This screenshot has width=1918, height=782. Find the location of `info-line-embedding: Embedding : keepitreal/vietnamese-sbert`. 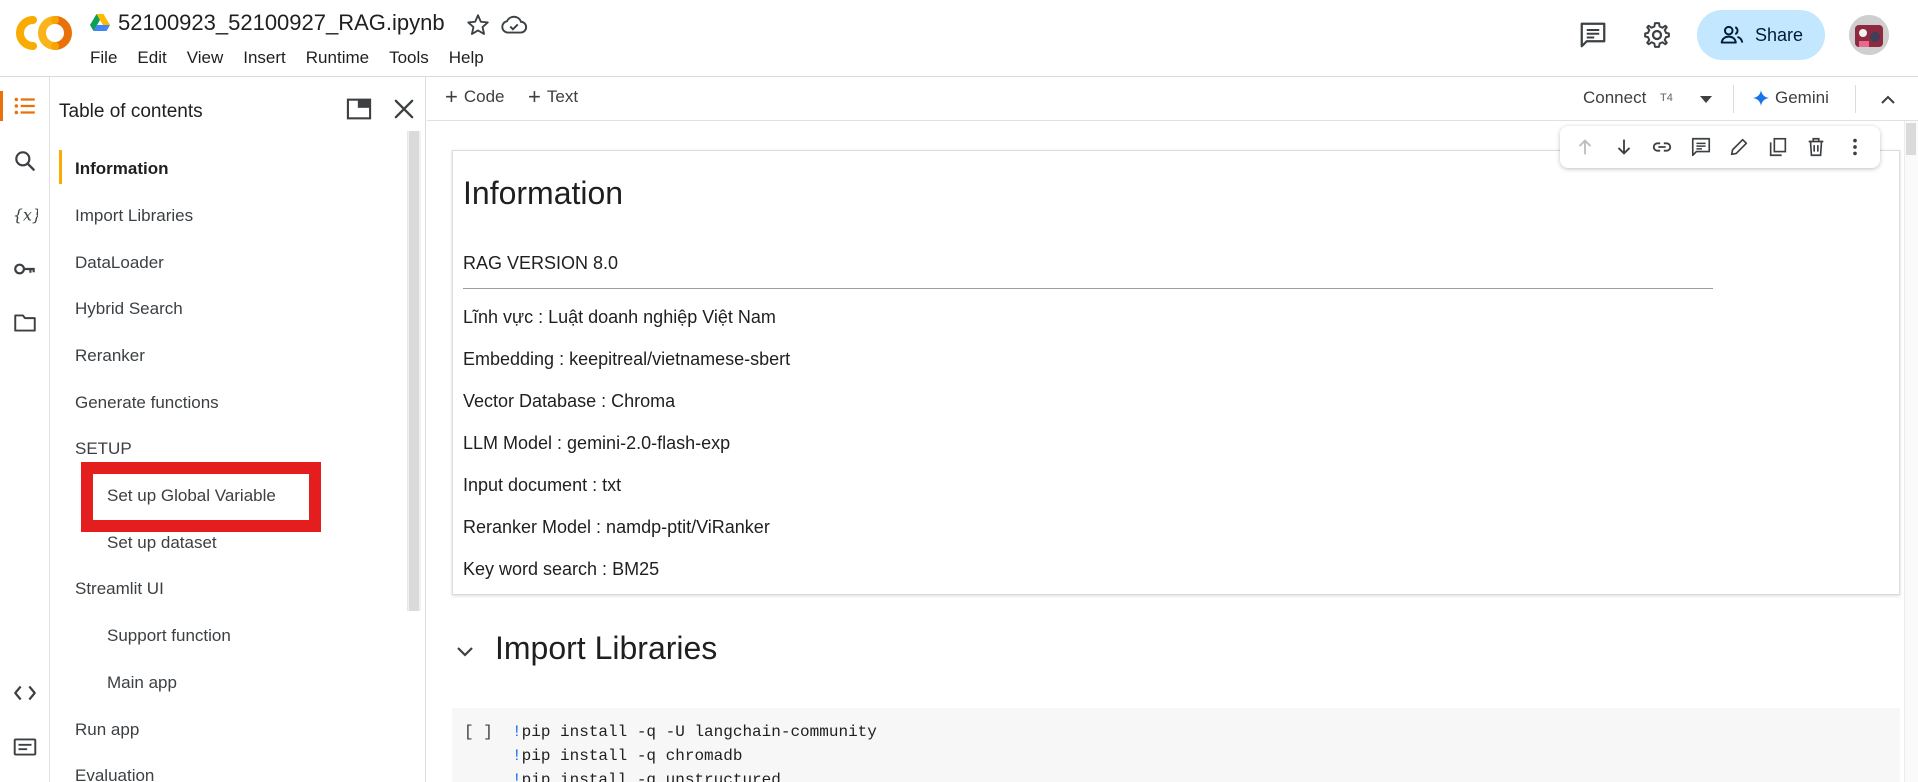

info-line-embedding: Embedding : keepitreal/vietnamese-sbert is located at coordinates (627, 359).